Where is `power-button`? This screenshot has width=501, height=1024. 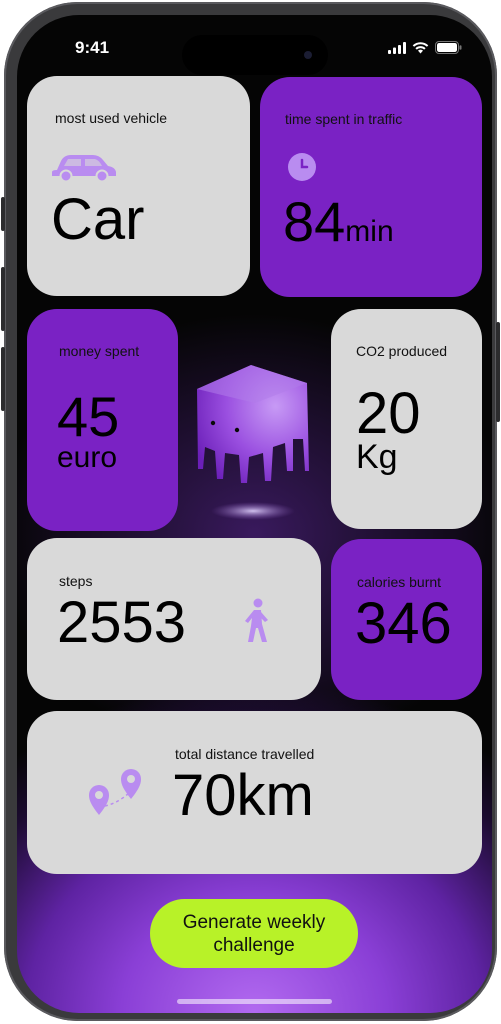
power-button is located at coordinates (498, 372).